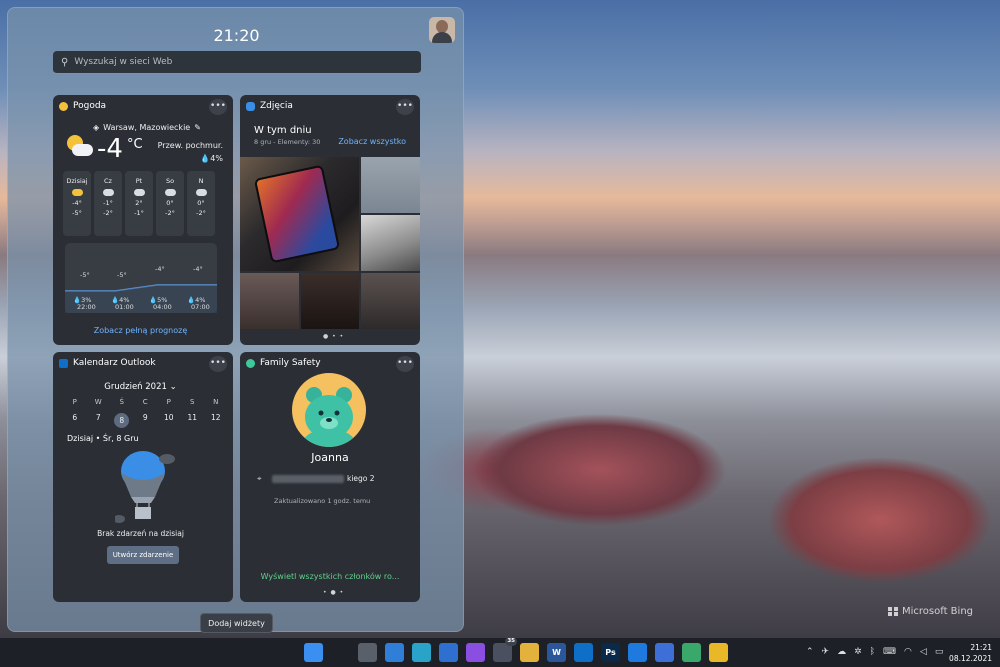 The height and width of the screenshot is (667, 1000). I want to click on photo-swimmers, so click(390, 185).